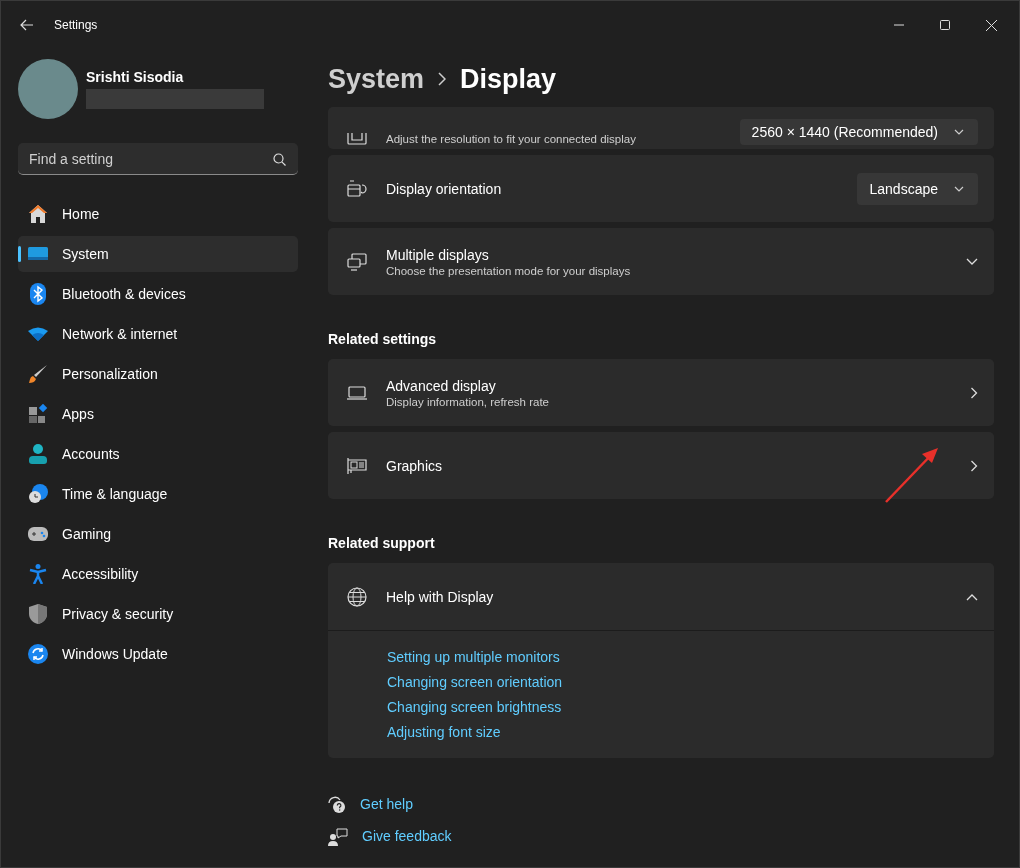 The width and height of the screenshot is (1020, 868). I want to click on search-field: Find a setting, so click(158, 159).